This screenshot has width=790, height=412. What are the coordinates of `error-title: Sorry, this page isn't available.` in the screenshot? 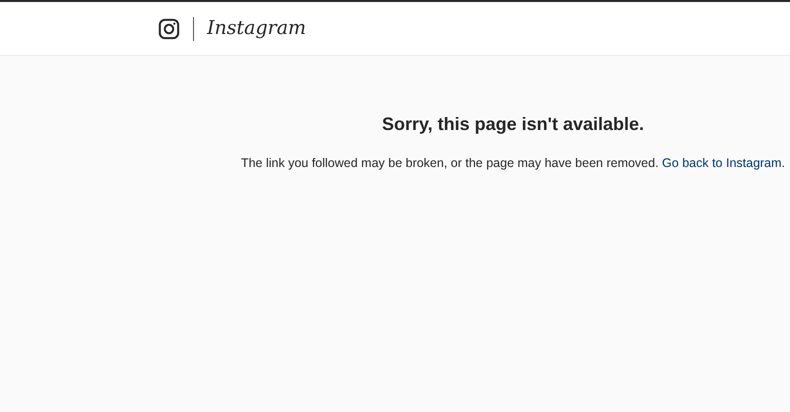 It's located at (513, 124).